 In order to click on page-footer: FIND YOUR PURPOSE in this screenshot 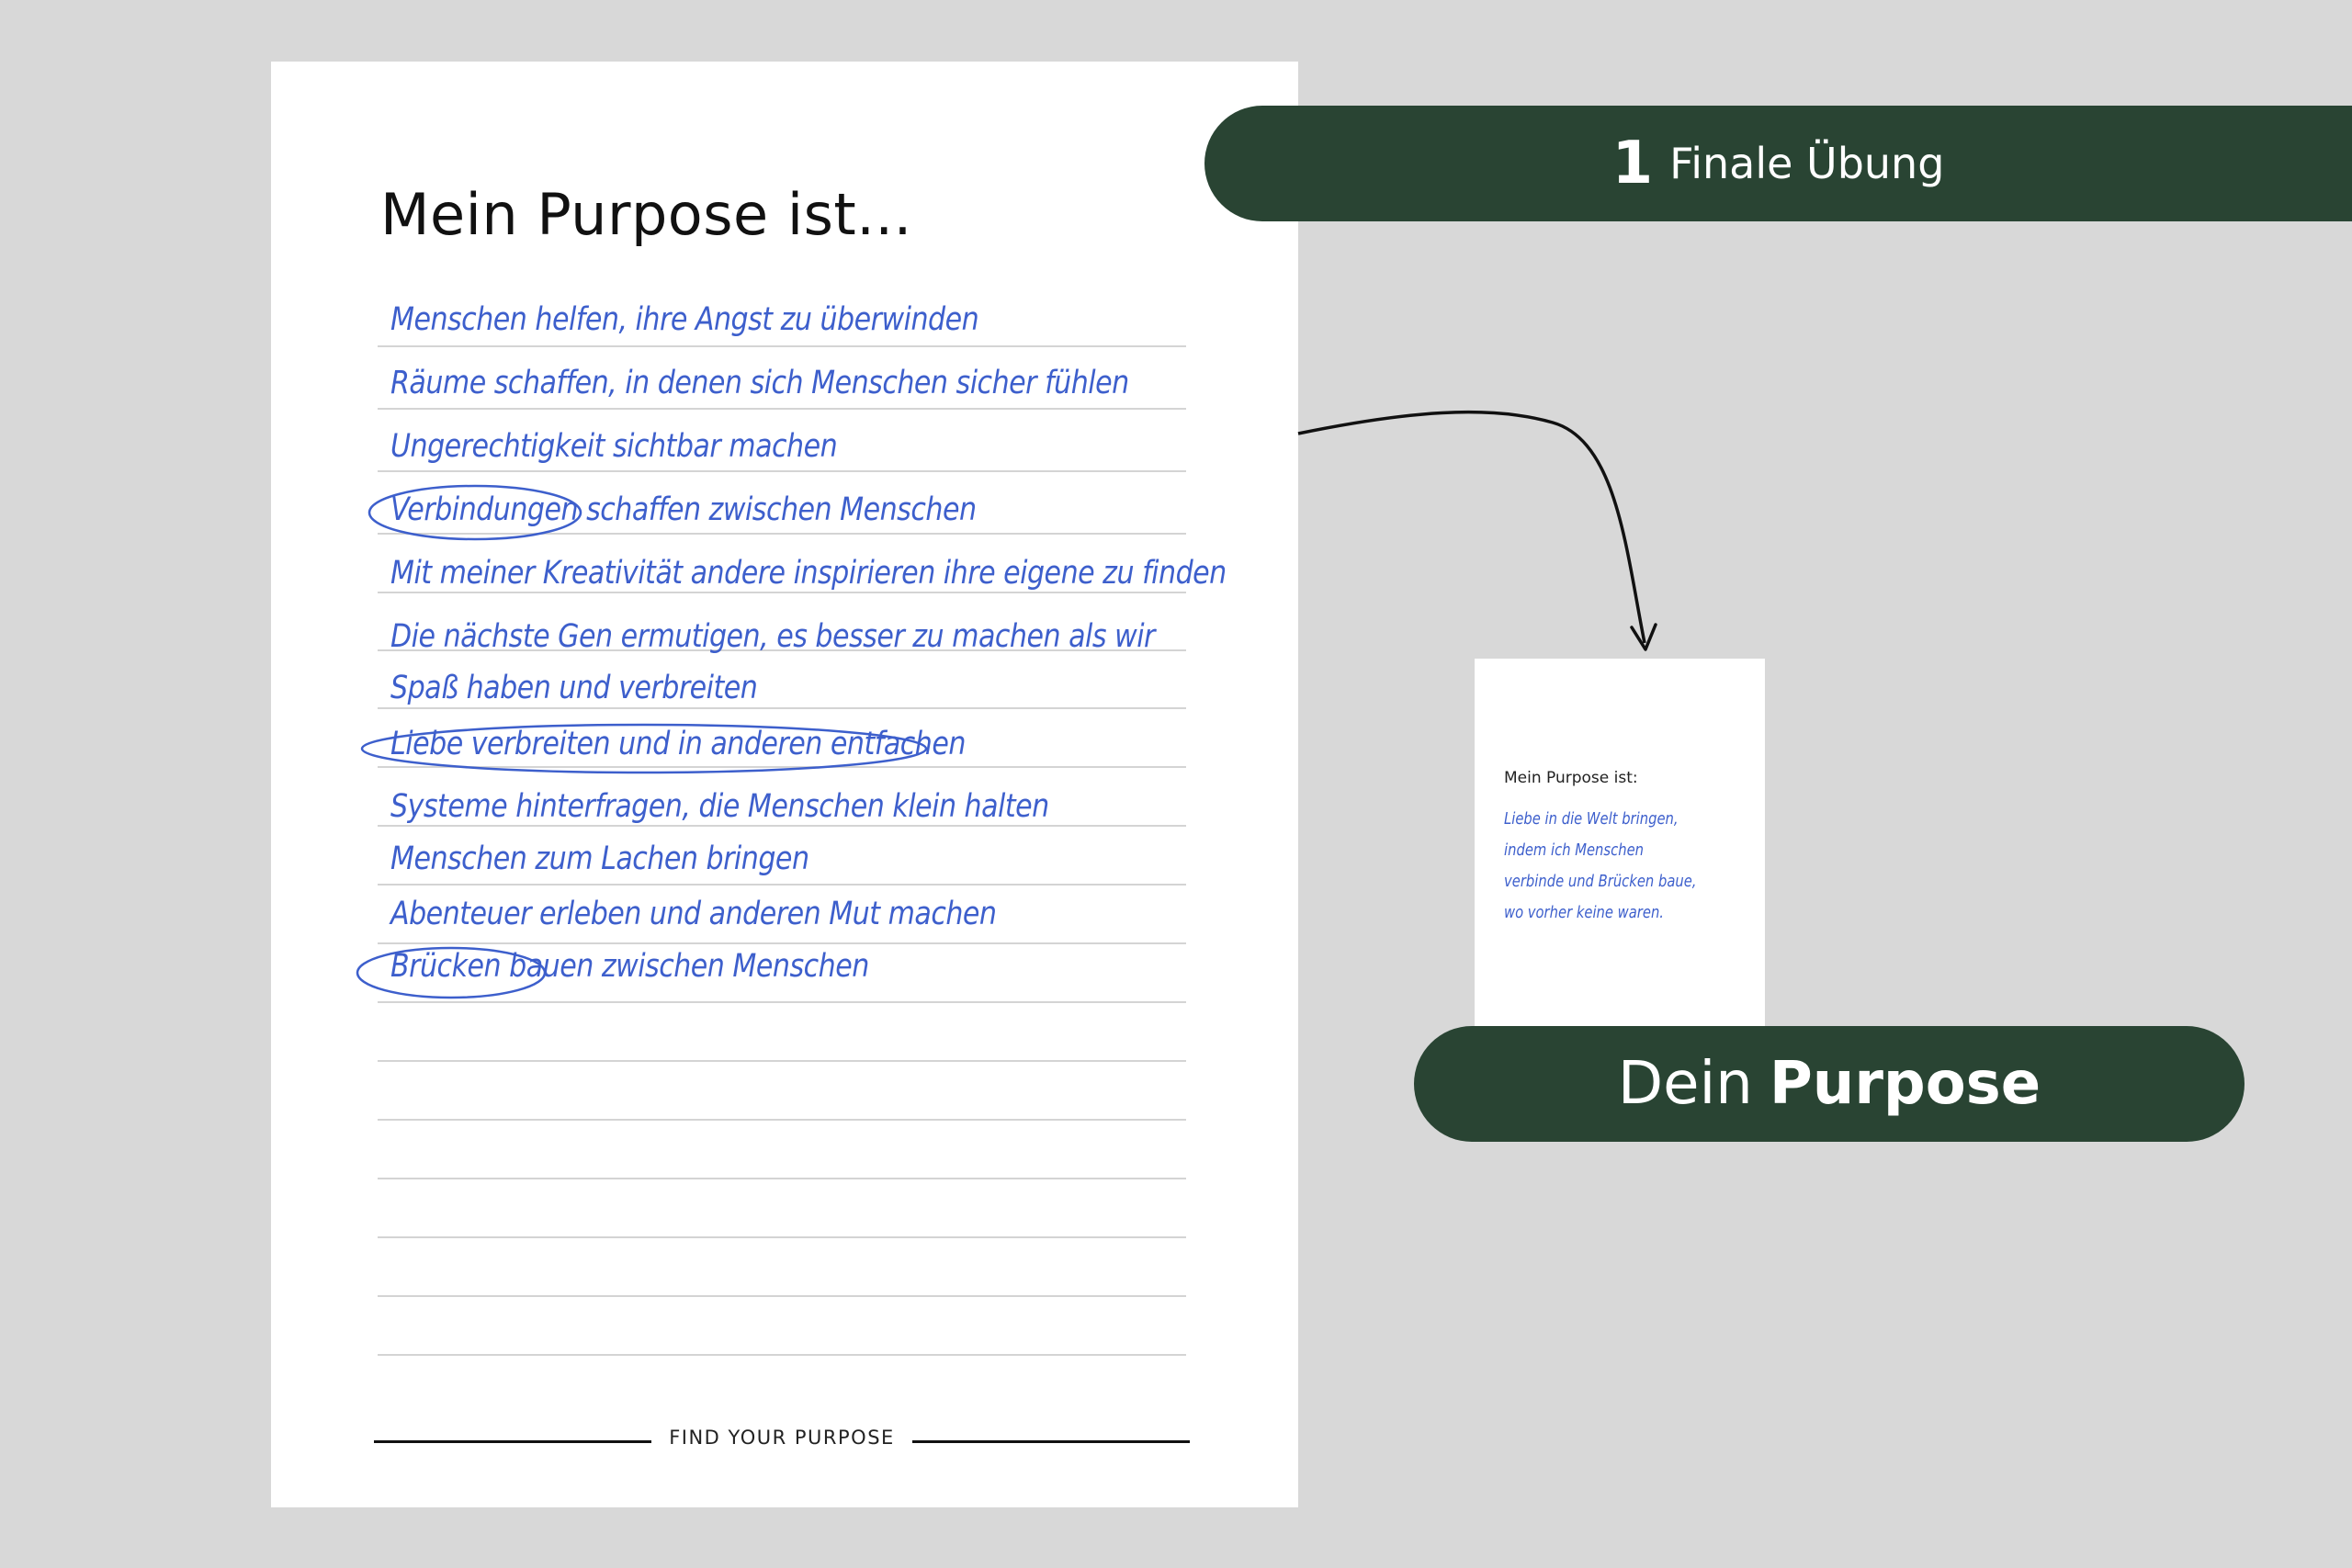, I will do `click(782, 1441)`.